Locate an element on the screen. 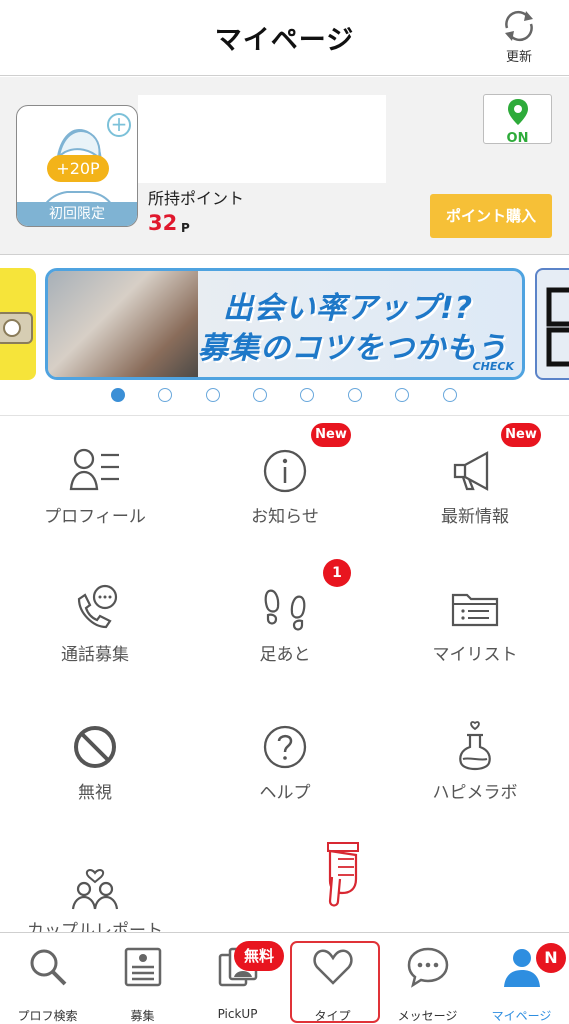 The height and width of the screenshot is (1024, 569). tab-label: マイページ is located at coordinates (521, 1016).